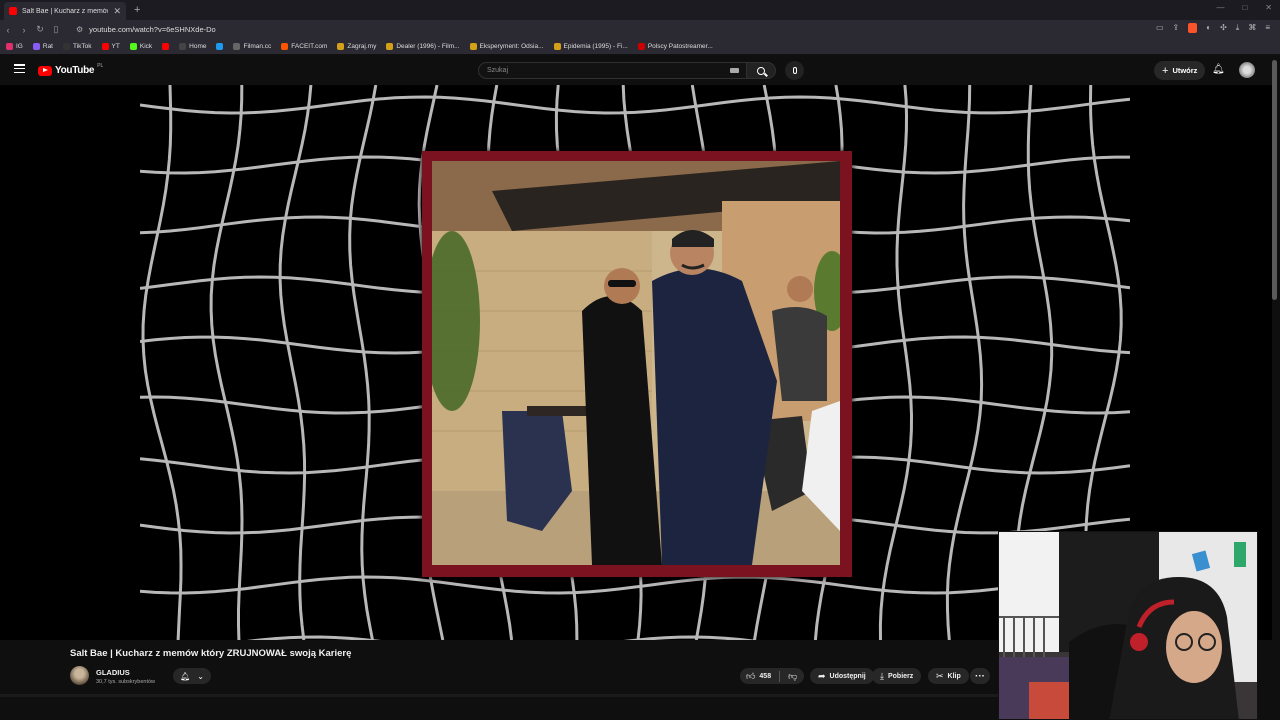  I want to click on voice-search-button, so click(794, 70).